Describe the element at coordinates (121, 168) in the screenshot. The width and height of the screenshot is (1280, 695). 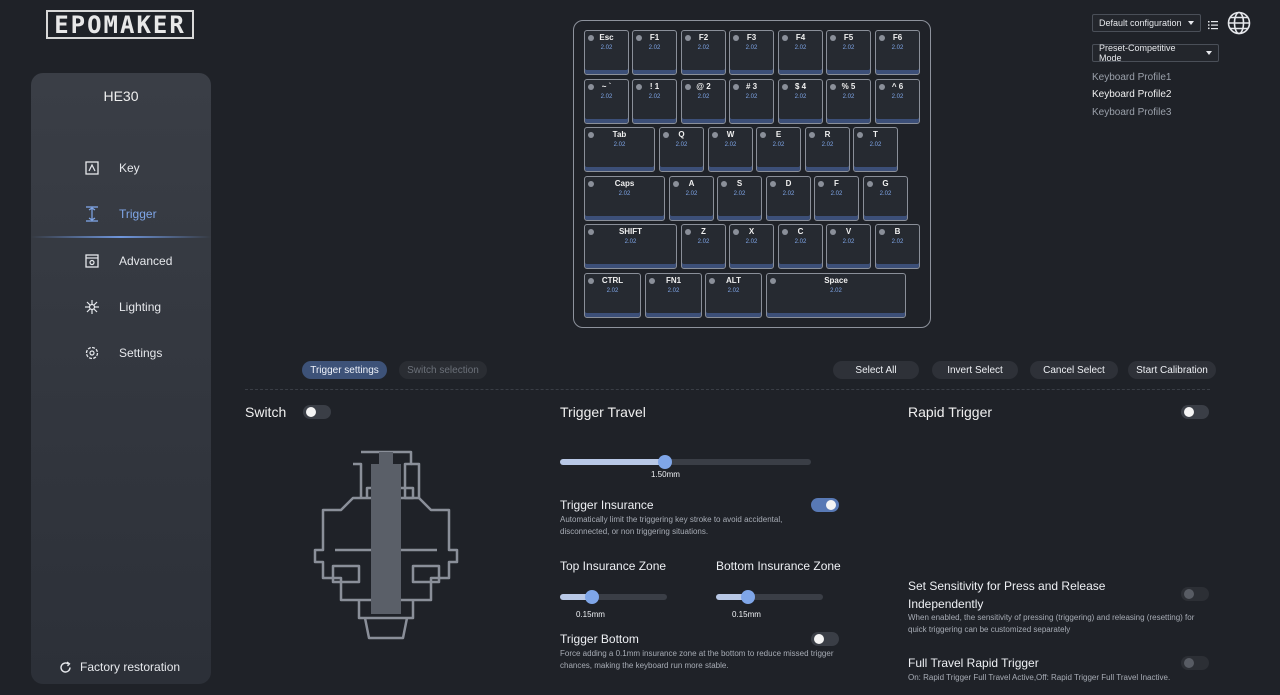
I see `sidebar-item-key: Key` at that location.